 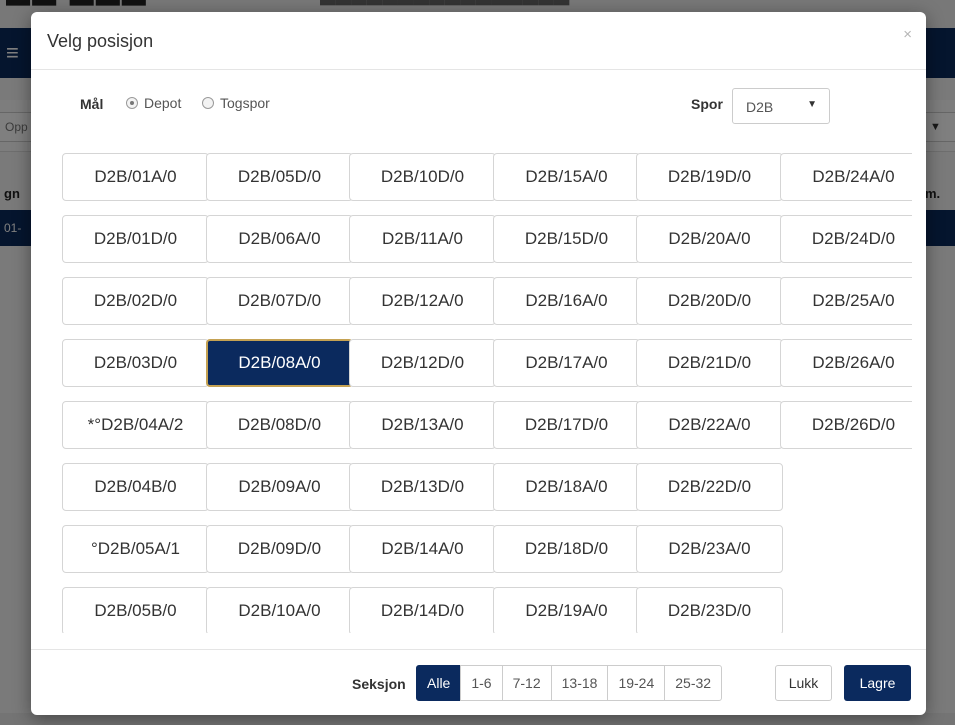 I want to click on position-button: D2B/01D/0, so click(x=135, y=239).